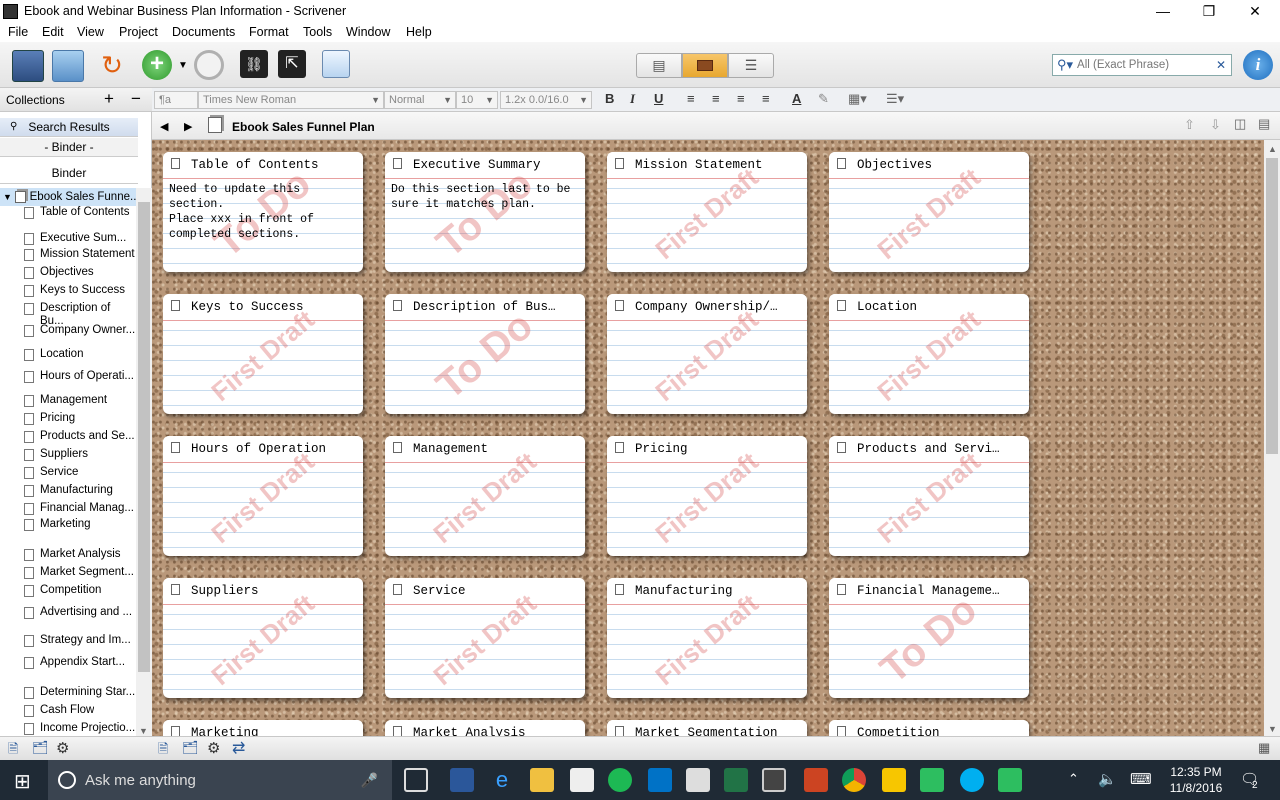 The width and height of the screenshot is (1280, 800). What do you see at coordinates (941, 731) in the screenshot?
I see `card-title: Competition` at bounding box center [941, 731].